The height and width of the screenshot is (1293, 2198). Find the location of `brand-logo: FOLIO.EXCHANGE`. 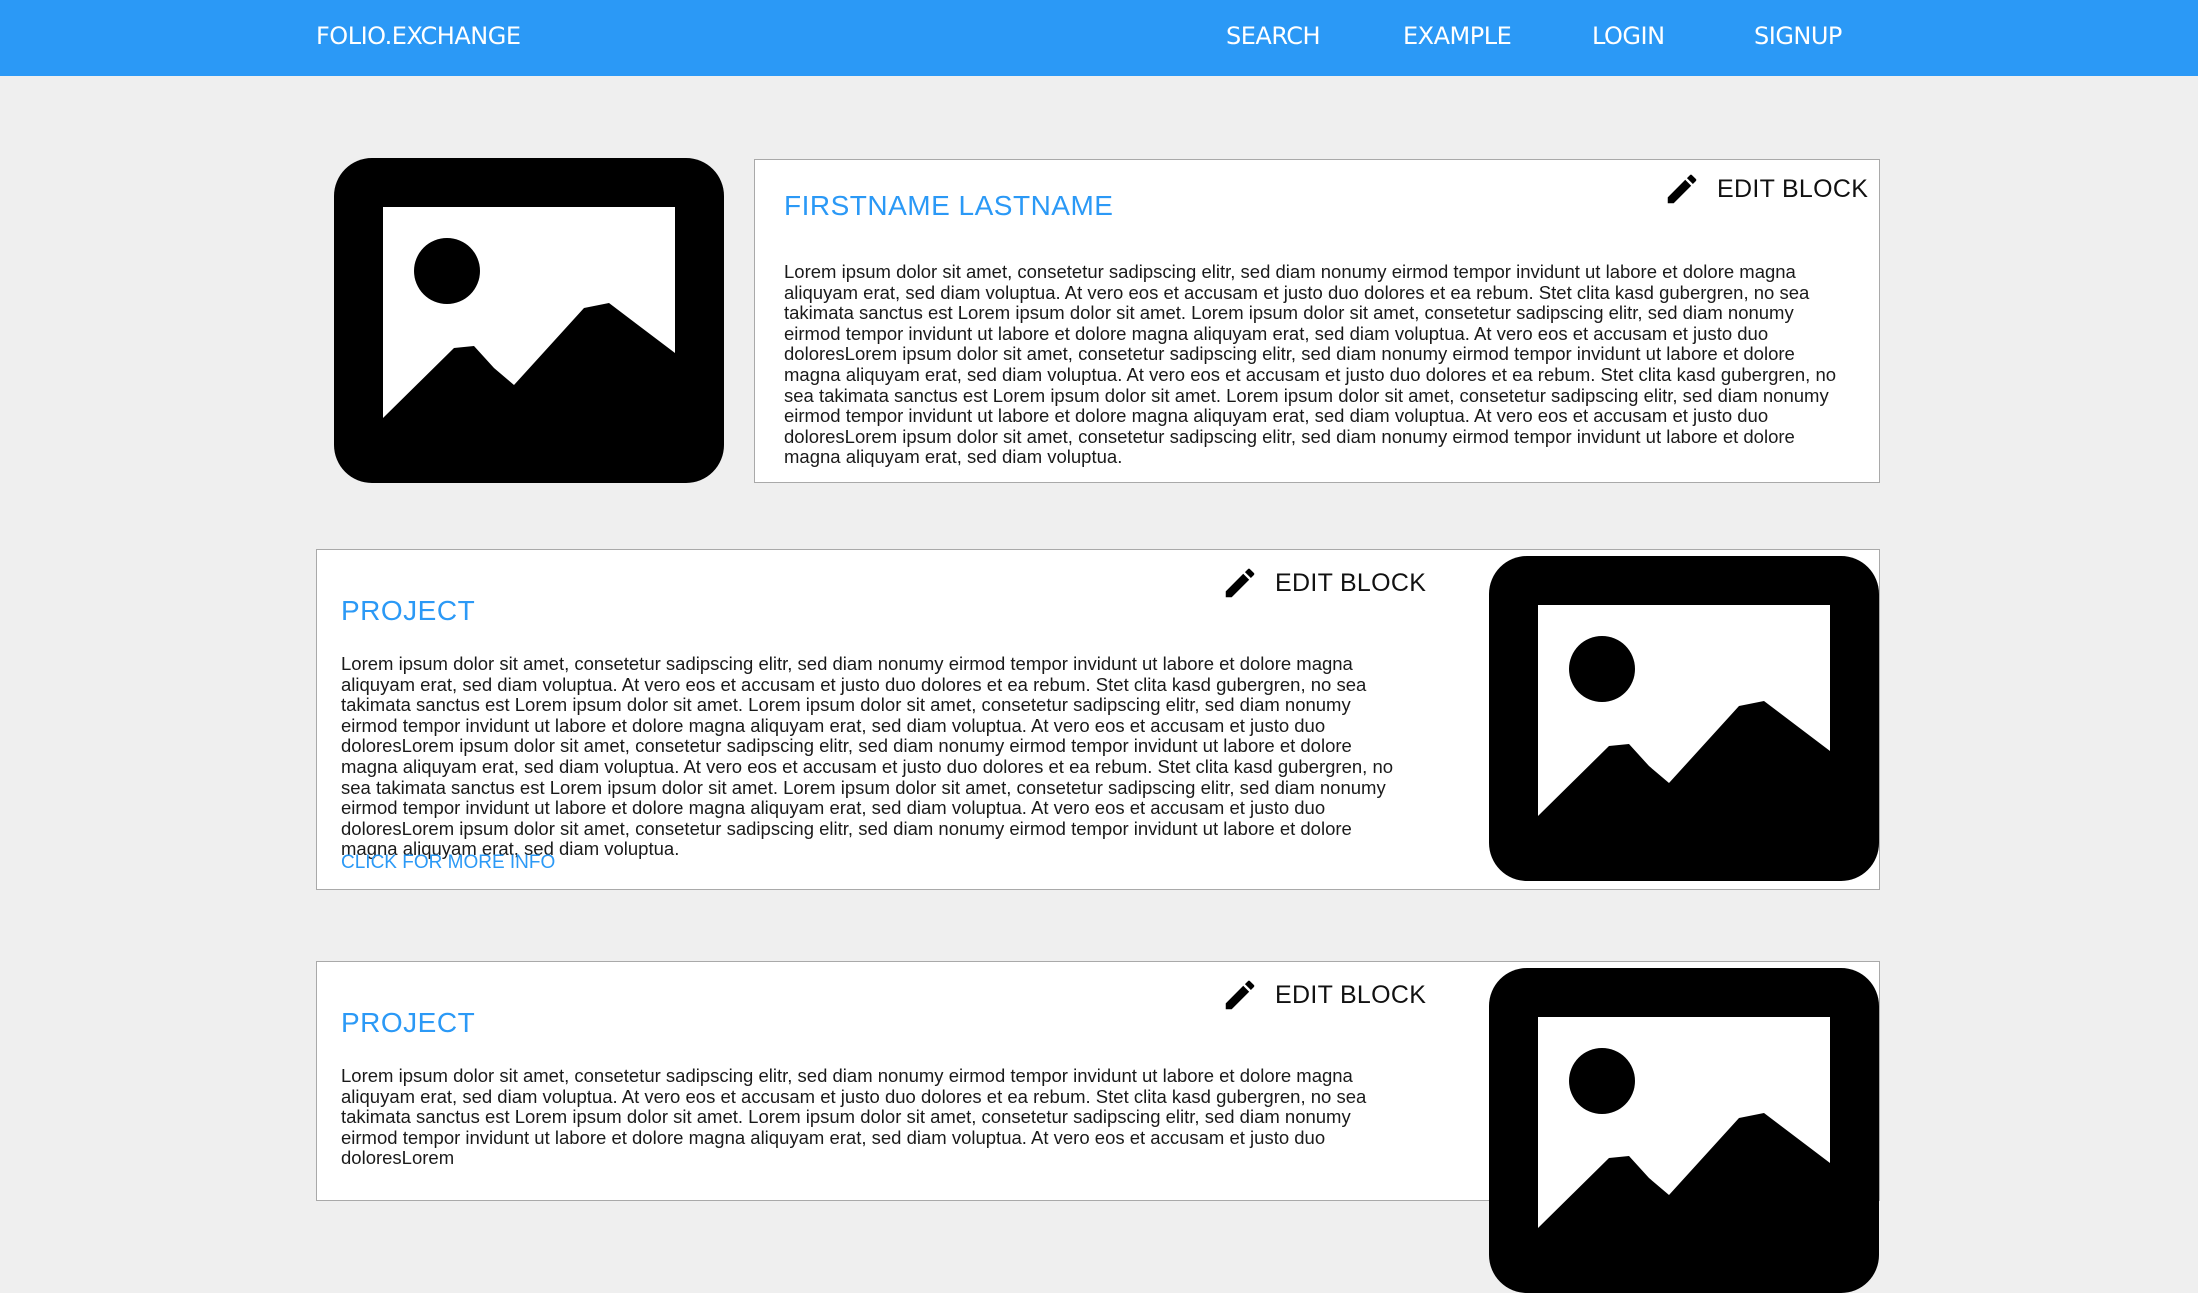

brand-logo: FOLIO.EXCHANGE is located at coordinates (418, 36).